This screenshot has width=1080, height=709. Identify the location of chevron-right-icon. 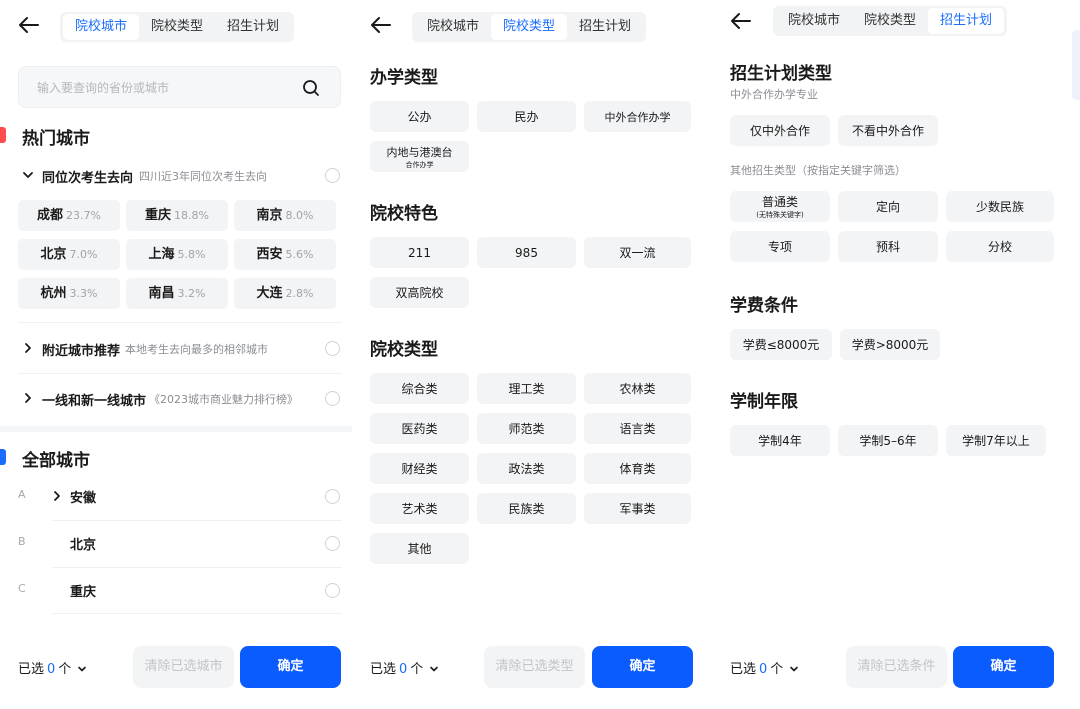
(28, 398).